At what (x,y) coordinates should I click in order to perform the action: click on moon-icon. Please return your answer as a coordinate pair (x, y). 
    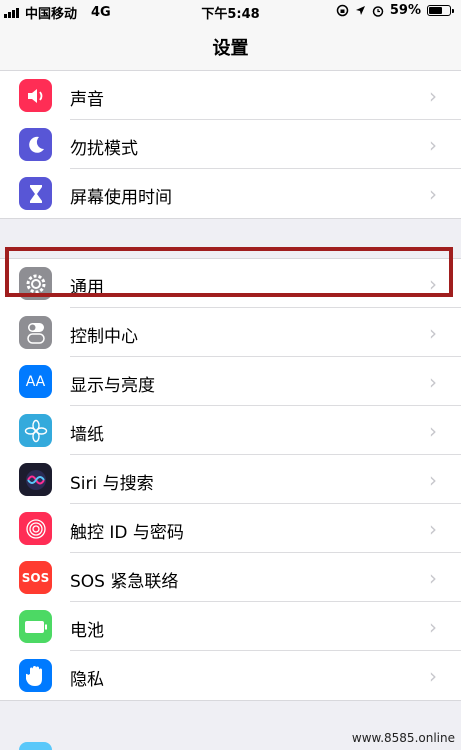
    Looking at the image, I should click on (35, 144).